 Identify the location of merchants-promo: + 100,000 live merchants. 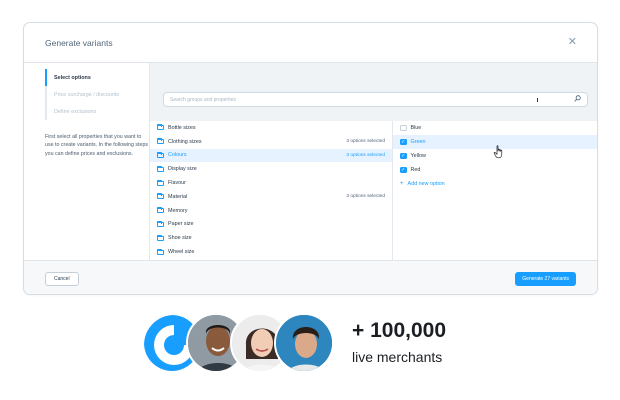
(312, 344).